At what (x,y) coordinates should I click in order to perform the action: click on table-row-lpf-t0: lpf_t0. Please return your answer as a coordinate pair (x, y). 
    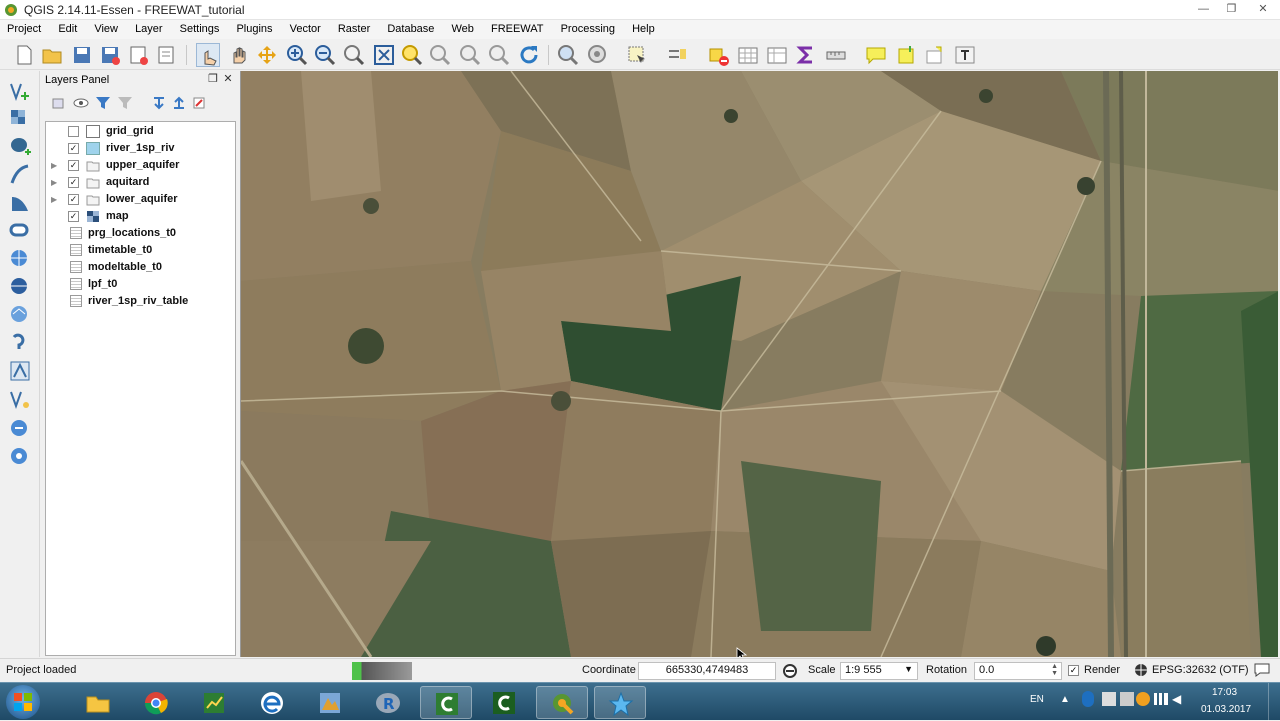
    Looking at the image, I should click on (140, 284).